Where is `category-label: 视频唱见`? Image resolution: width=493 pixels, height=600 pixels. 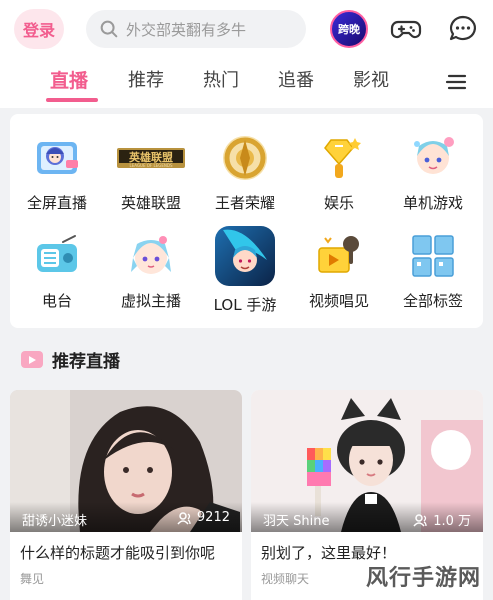 category-label: 视频唱见 is located at coordinates (338, 301).